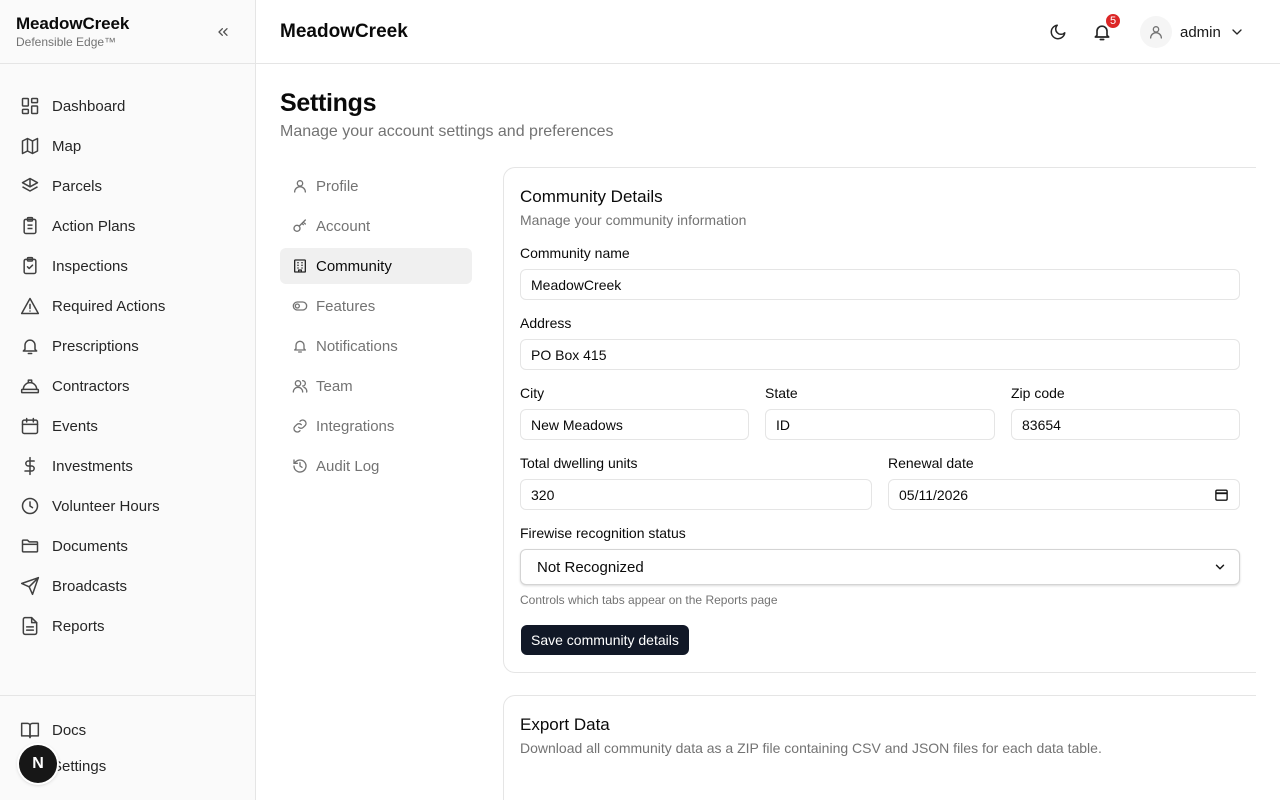 The image size is (1280, 800). I want to click on settings-tab-notifications: Notifications, so click(376, 346).